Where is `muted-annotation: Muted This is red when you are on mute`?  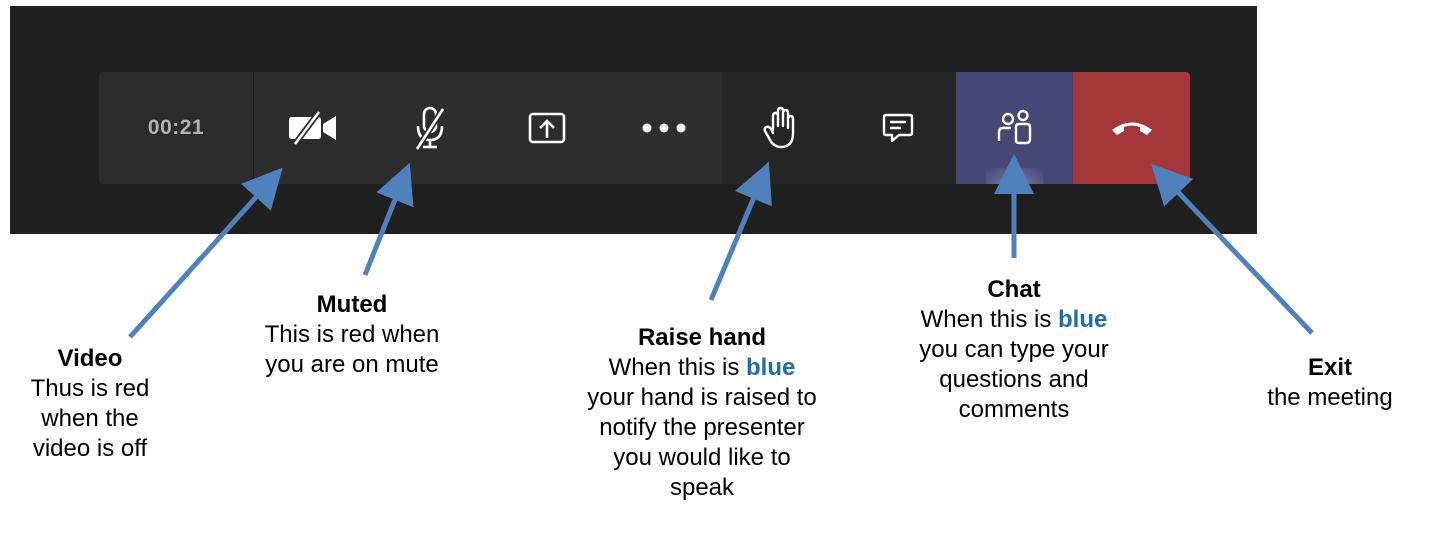
muted-annotation: Muted This is red when you are on mute is located at coordinates (352, 335).